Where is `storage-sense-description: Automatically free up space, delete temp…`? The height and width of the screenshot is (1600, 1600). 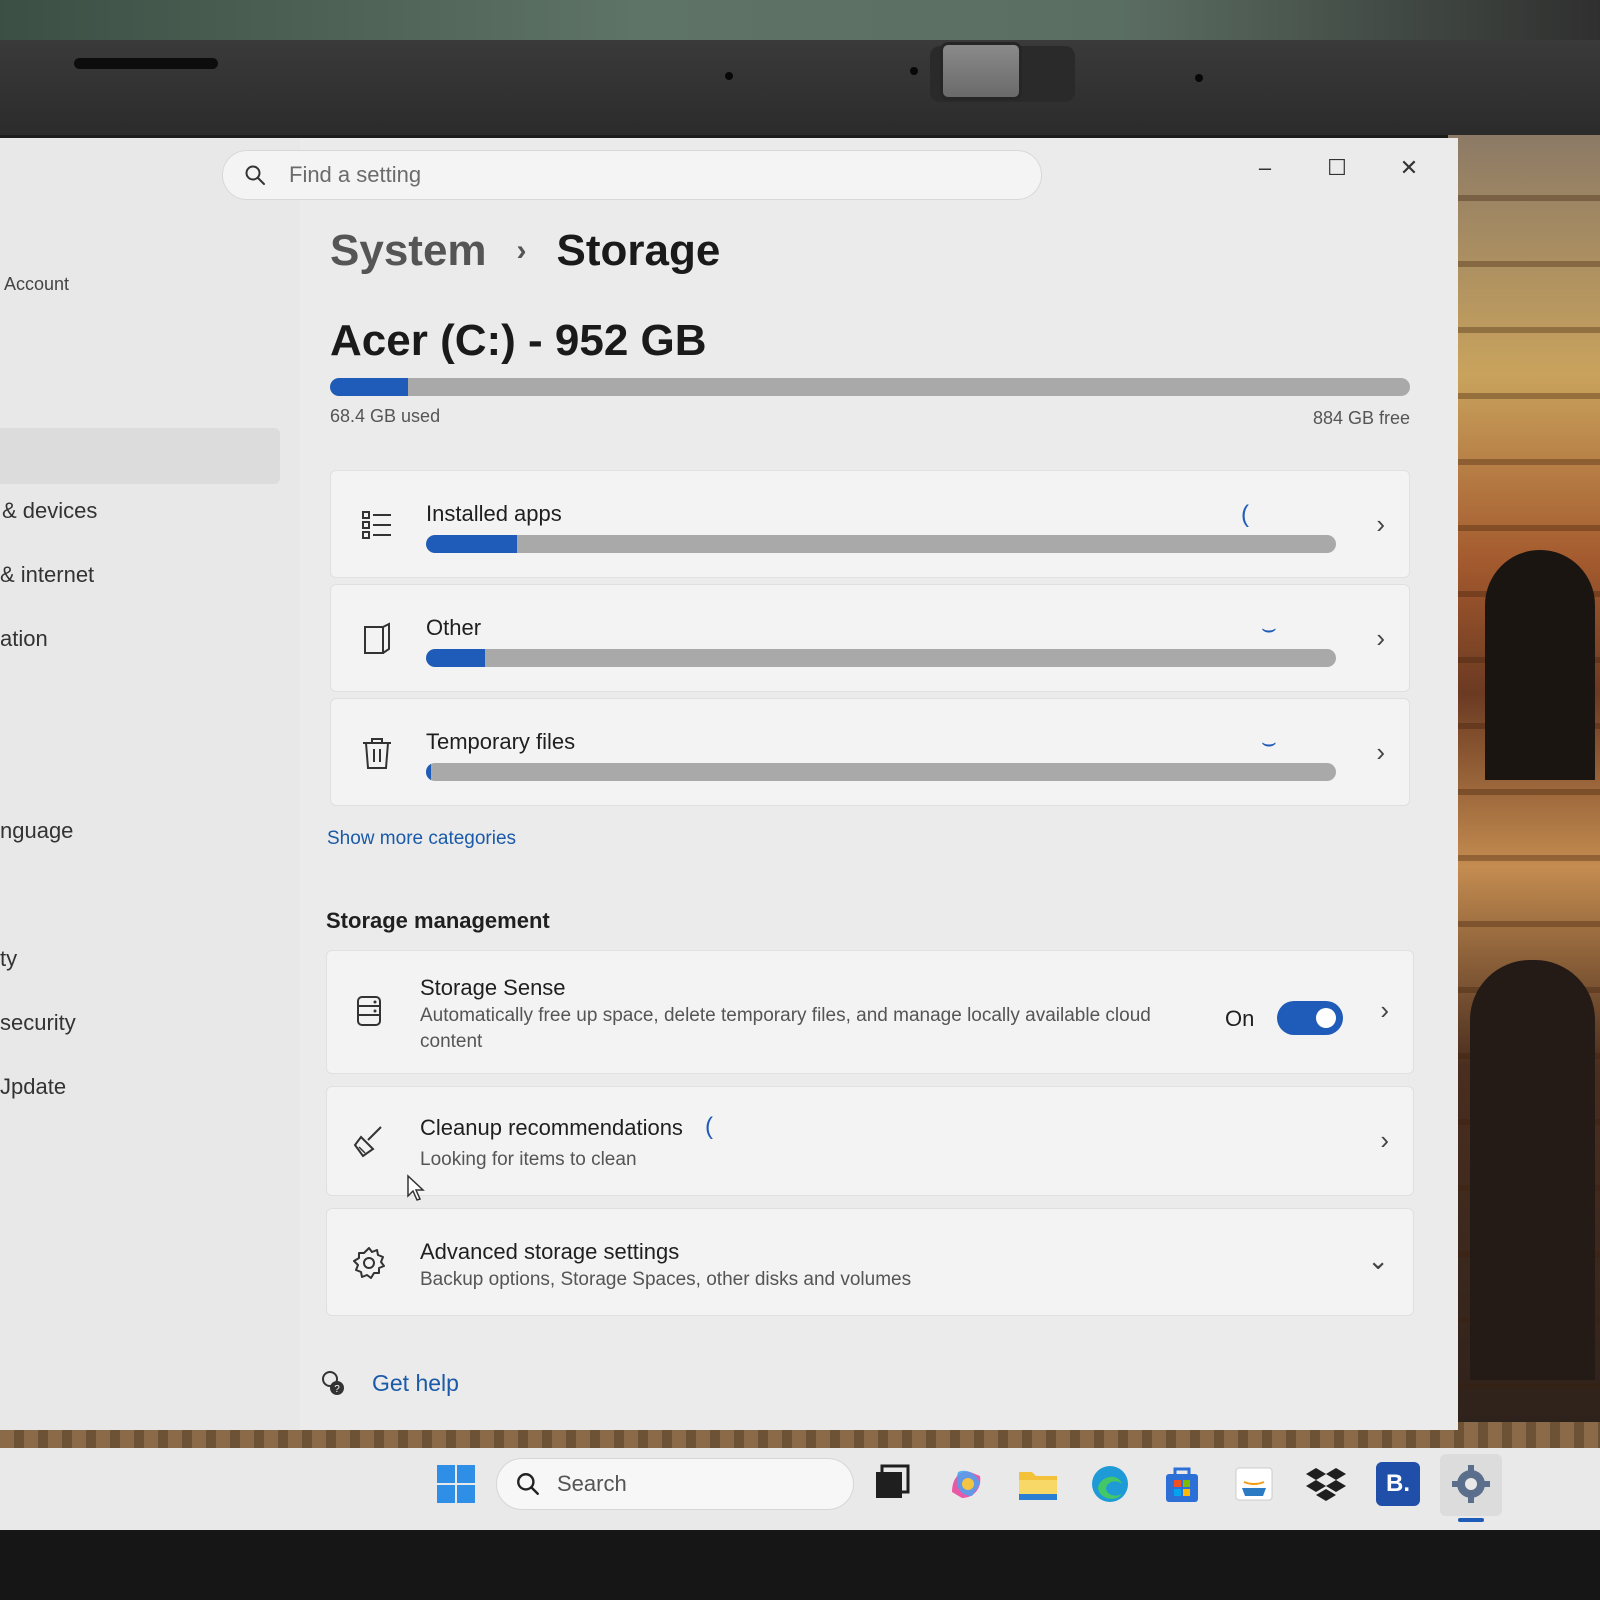
storage-sense-description: Automatically free up space, delete temp… is located at coordinates (785, 1028).